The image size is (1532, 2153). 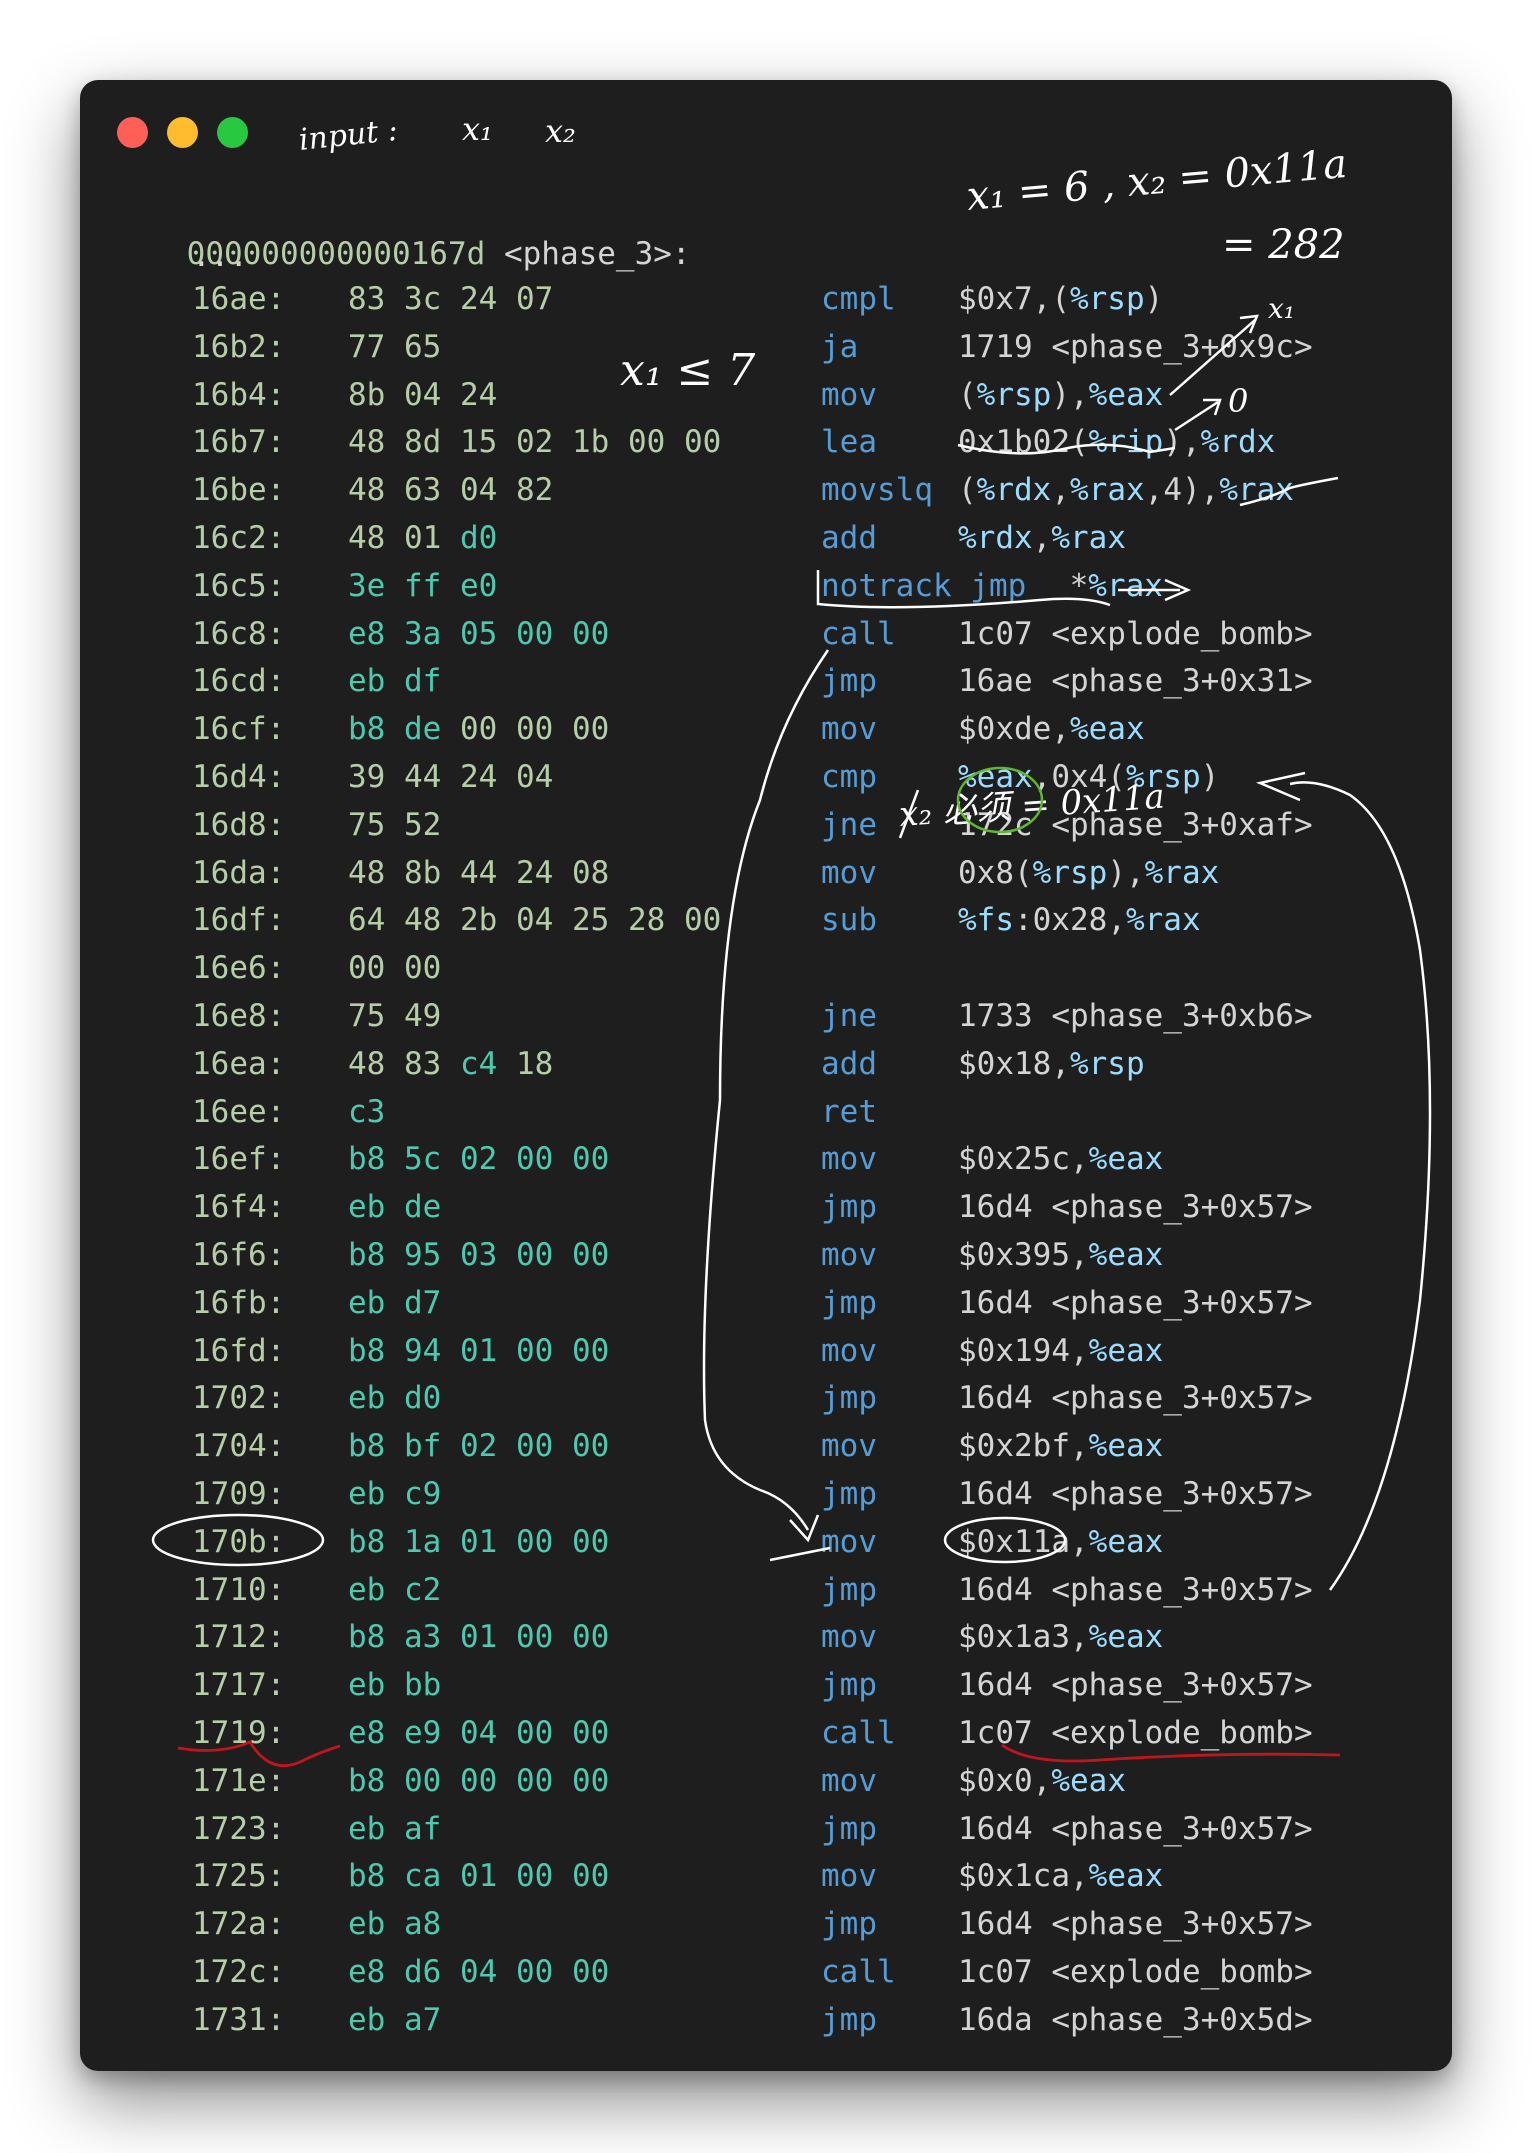 I want to click on instruction-bytes: 83 3c 24 07, so click(x=450, y=300).